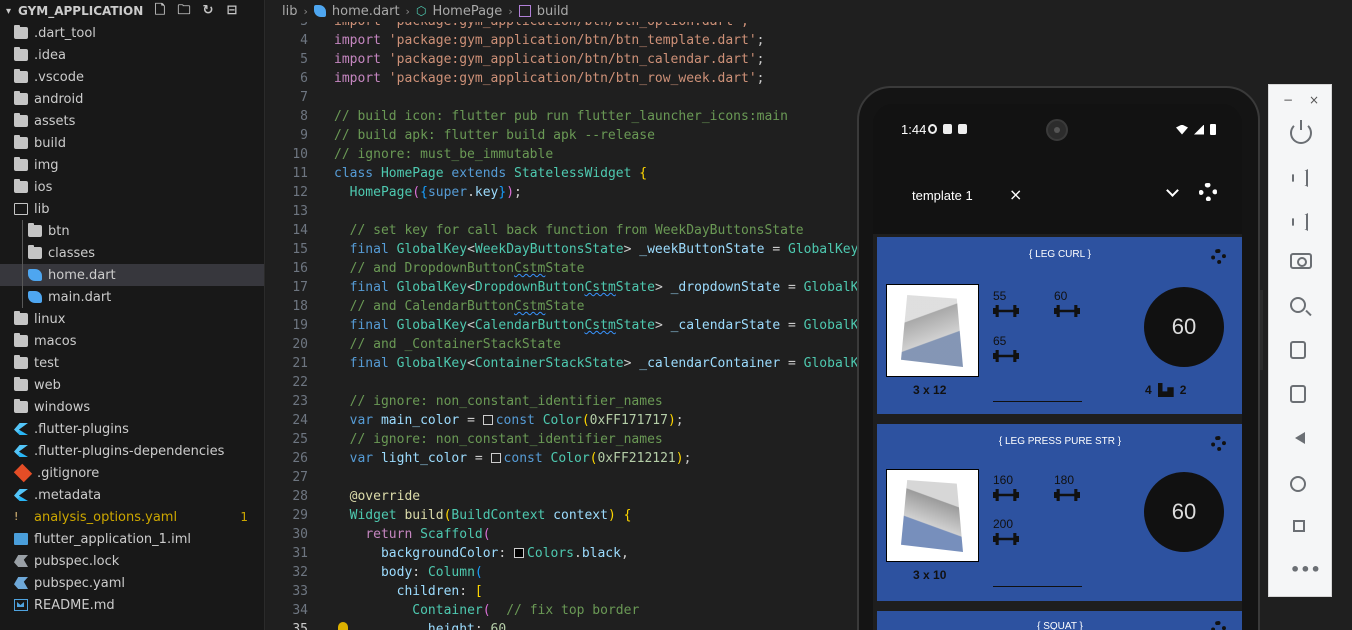 This screenshot has height=630, width=1352. What do you see at coordinates (1006, 348) in the screenshot?
I see `weight-item: 65` at bounding box center [1006, 348].